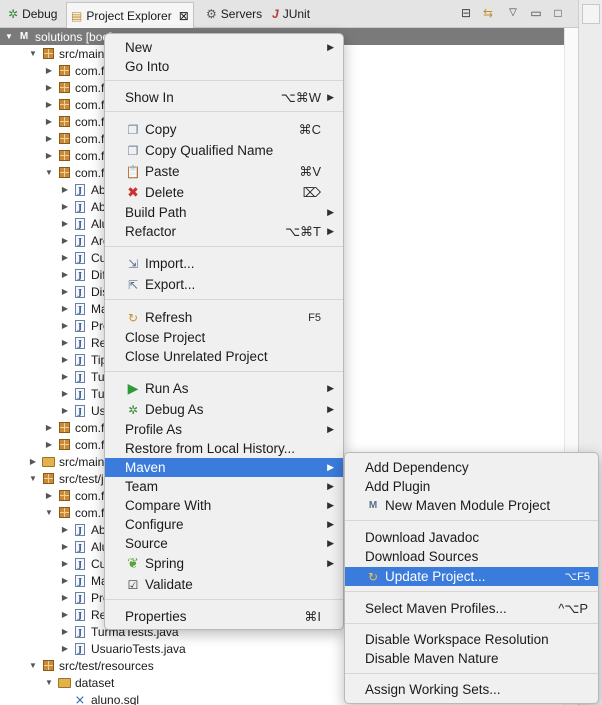 The height and width of the screenshot is (705, 602). Describe the element at coordinates (224, 429) in the screenshot. I see `menu-item-profile-as: Profile As ▶` at that location.